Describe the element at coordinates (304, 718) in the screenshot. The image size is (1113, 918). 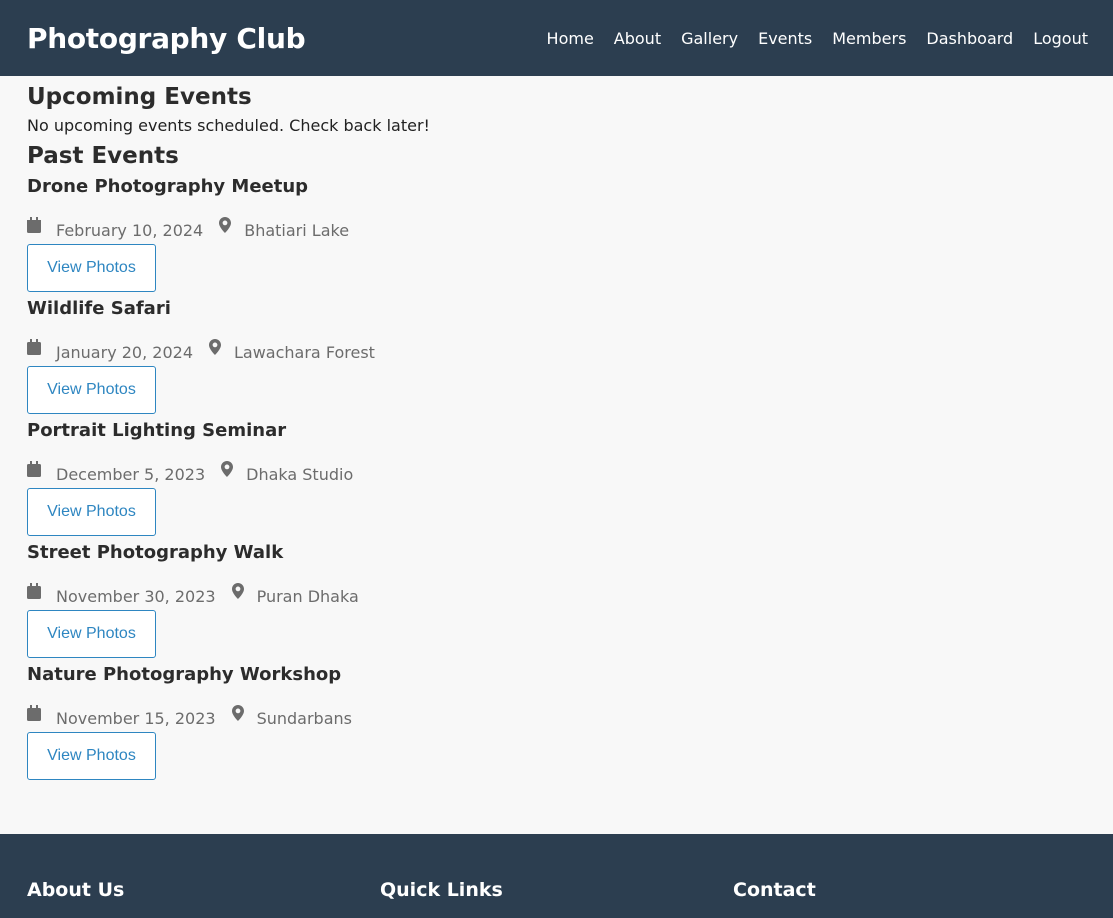
I see `event-location: Sundarbans` at that location.